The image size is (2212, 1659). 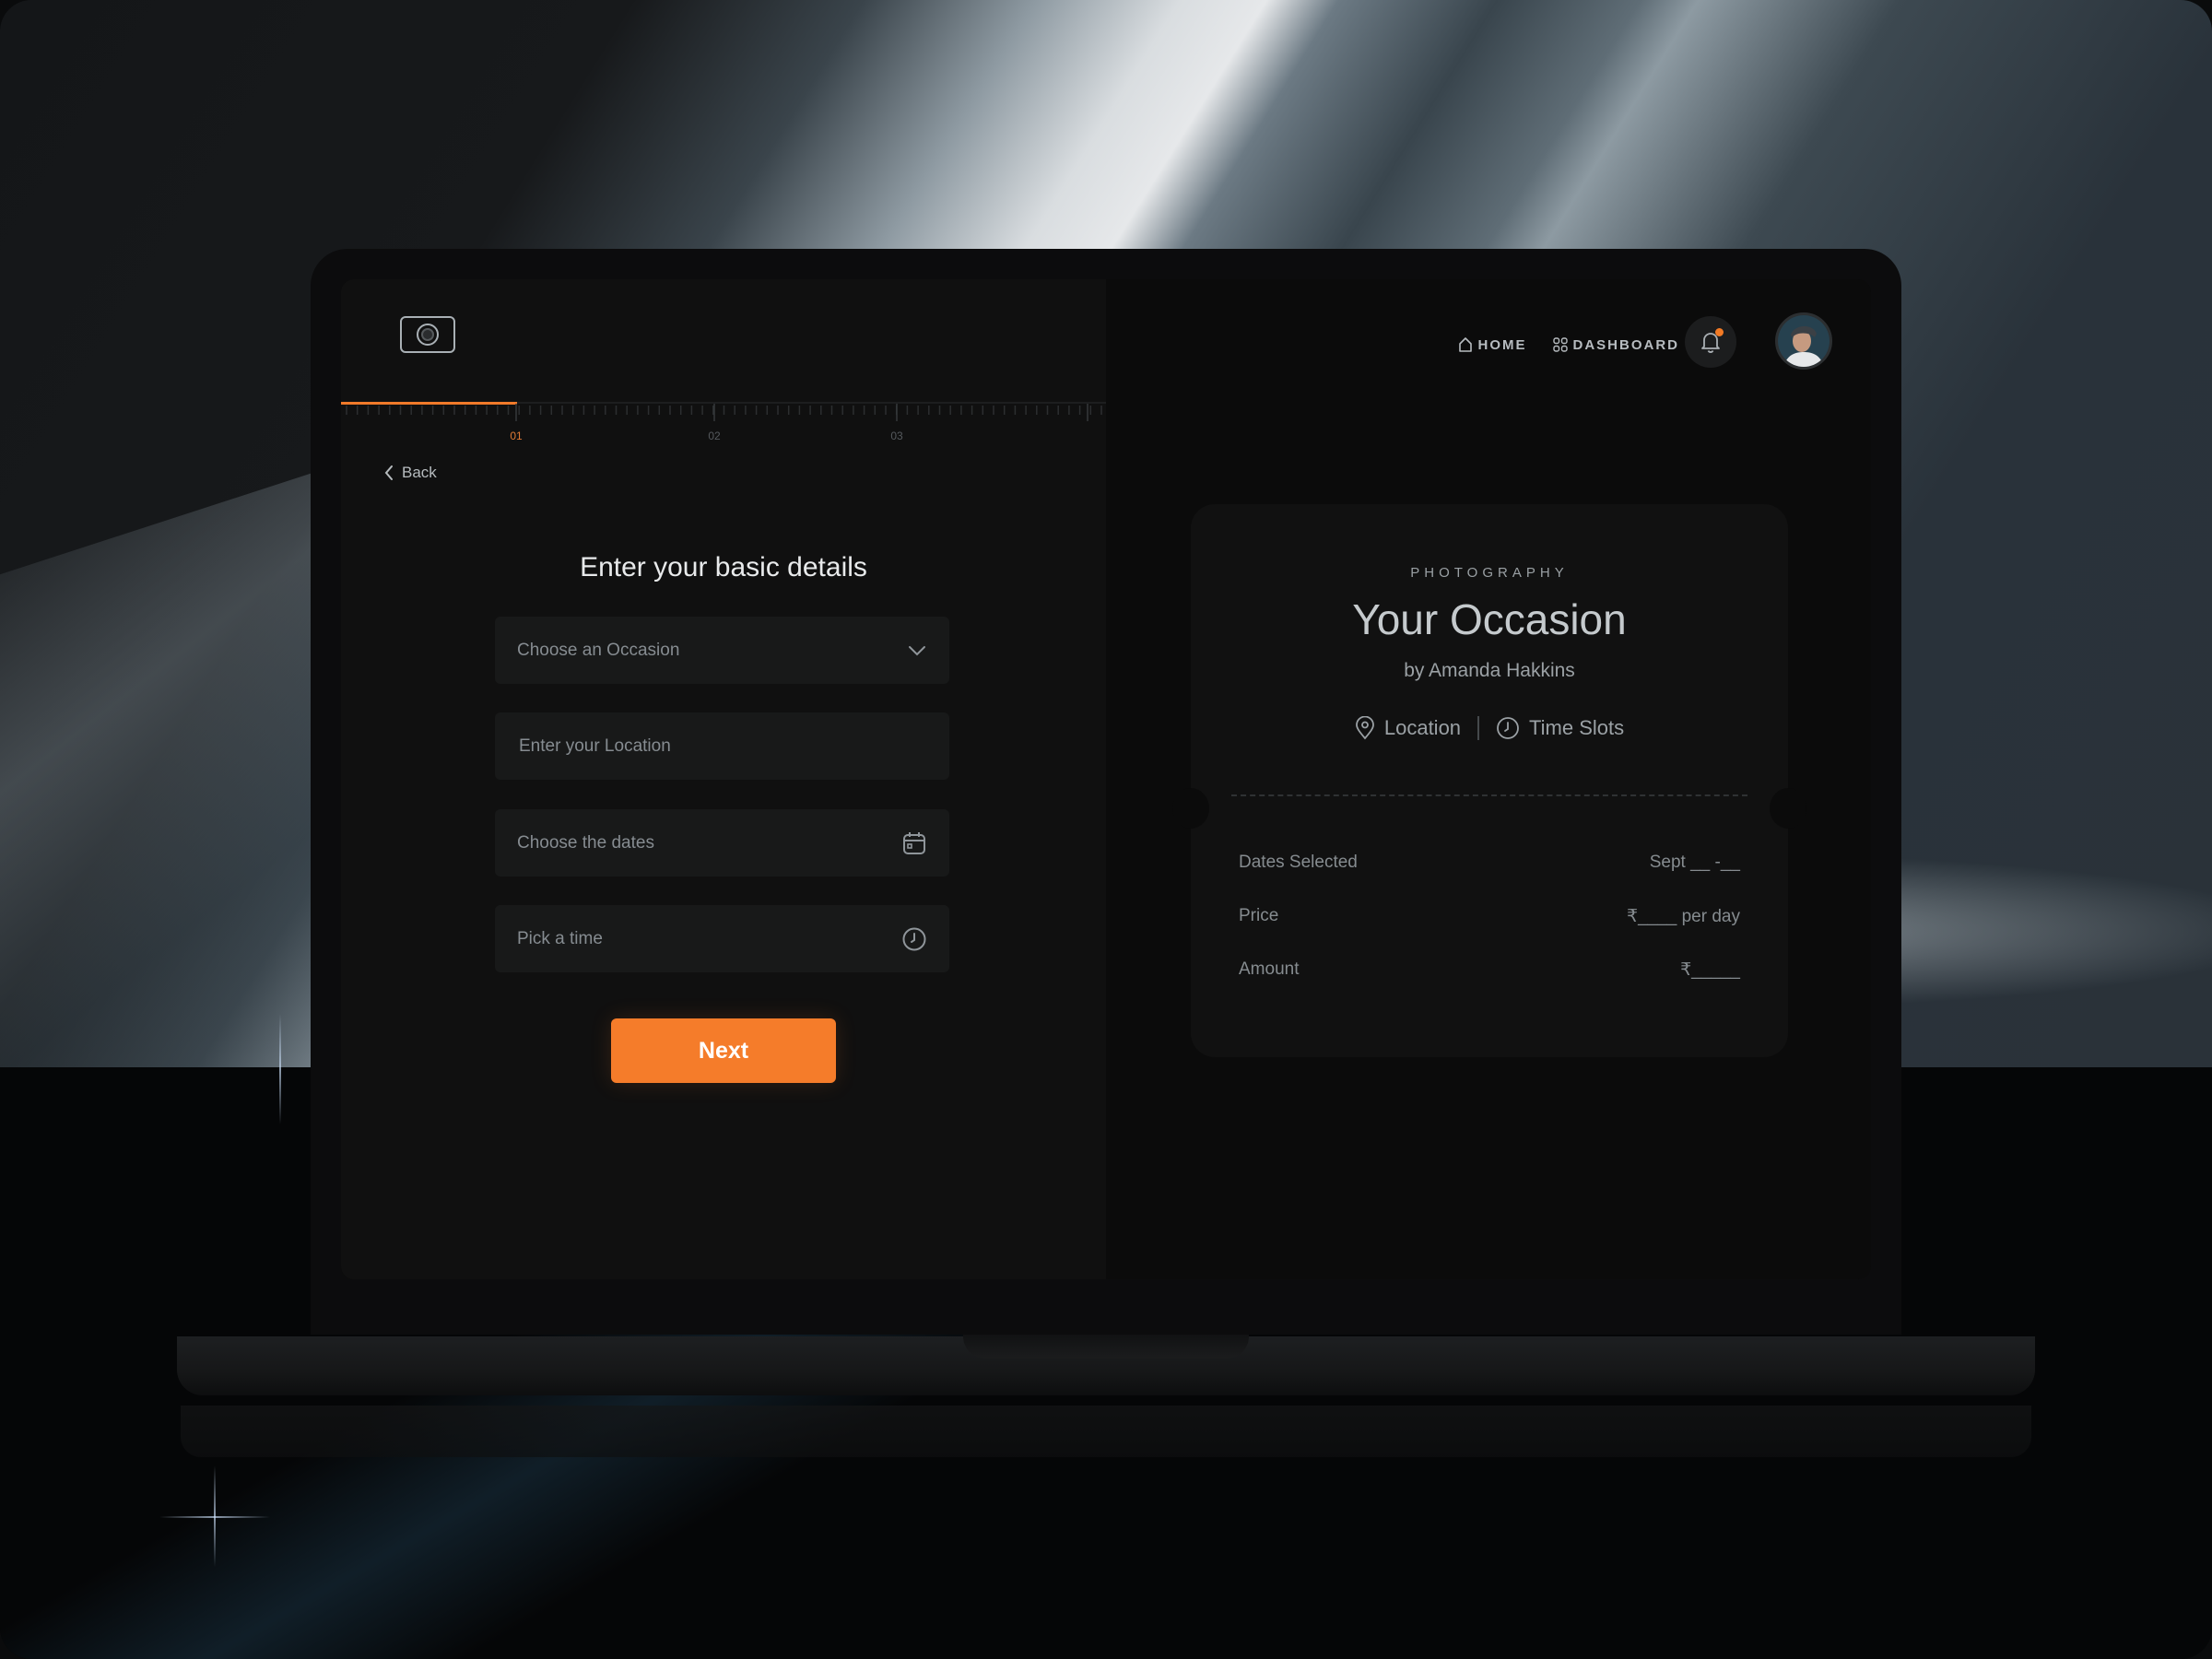 What do you see at coordinates (1489, 970) in the screenshot?
I see `summary-row: Amount ₹_____` at bounding box center [1489, 970].